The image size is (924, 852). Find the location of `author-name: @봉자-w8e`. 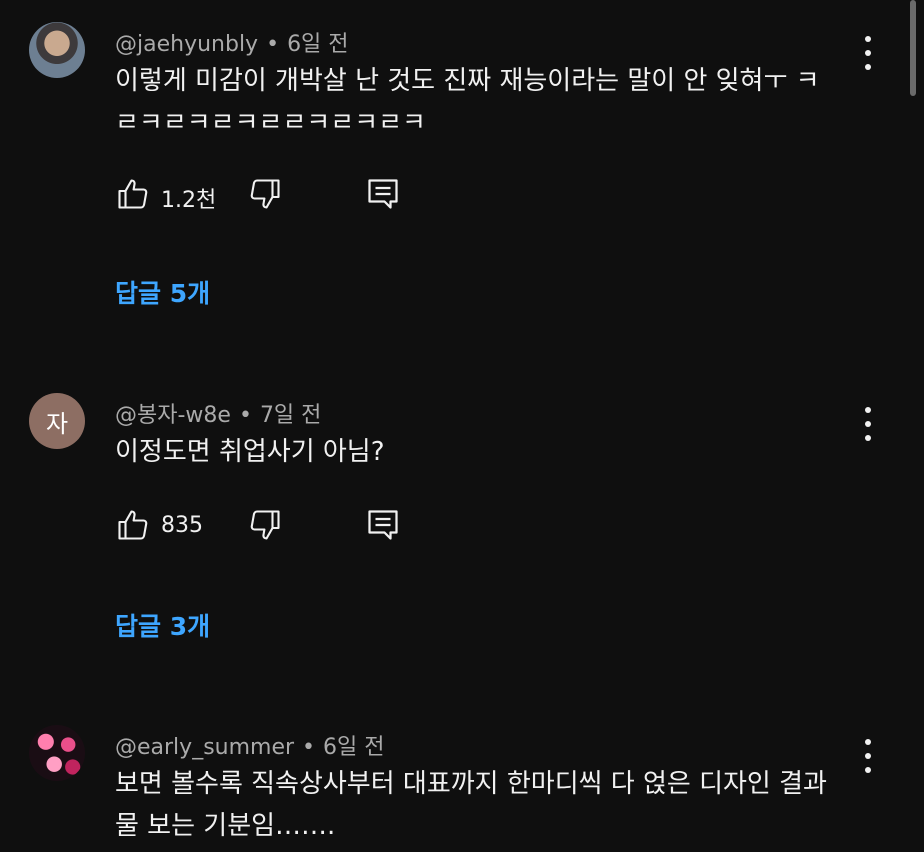

author-name: @봉자-w8e is located at coordinates (173, 415).